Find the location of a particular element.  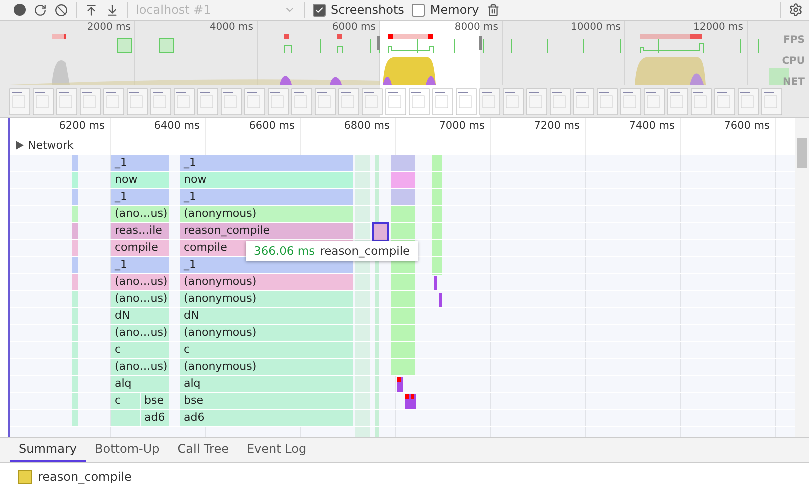

time-tick-label: 6000 ms is located at coordinates (354, 27).